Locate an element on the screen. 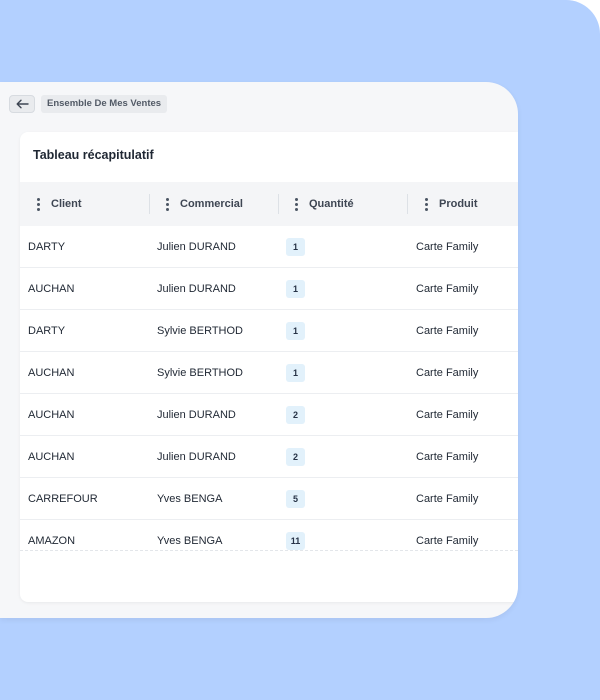 The height and width of the screenshot is (700, 600). table-row: DARTY Sylvie BERTHOD 1 Carte Family is located at coordinates (269, 331).